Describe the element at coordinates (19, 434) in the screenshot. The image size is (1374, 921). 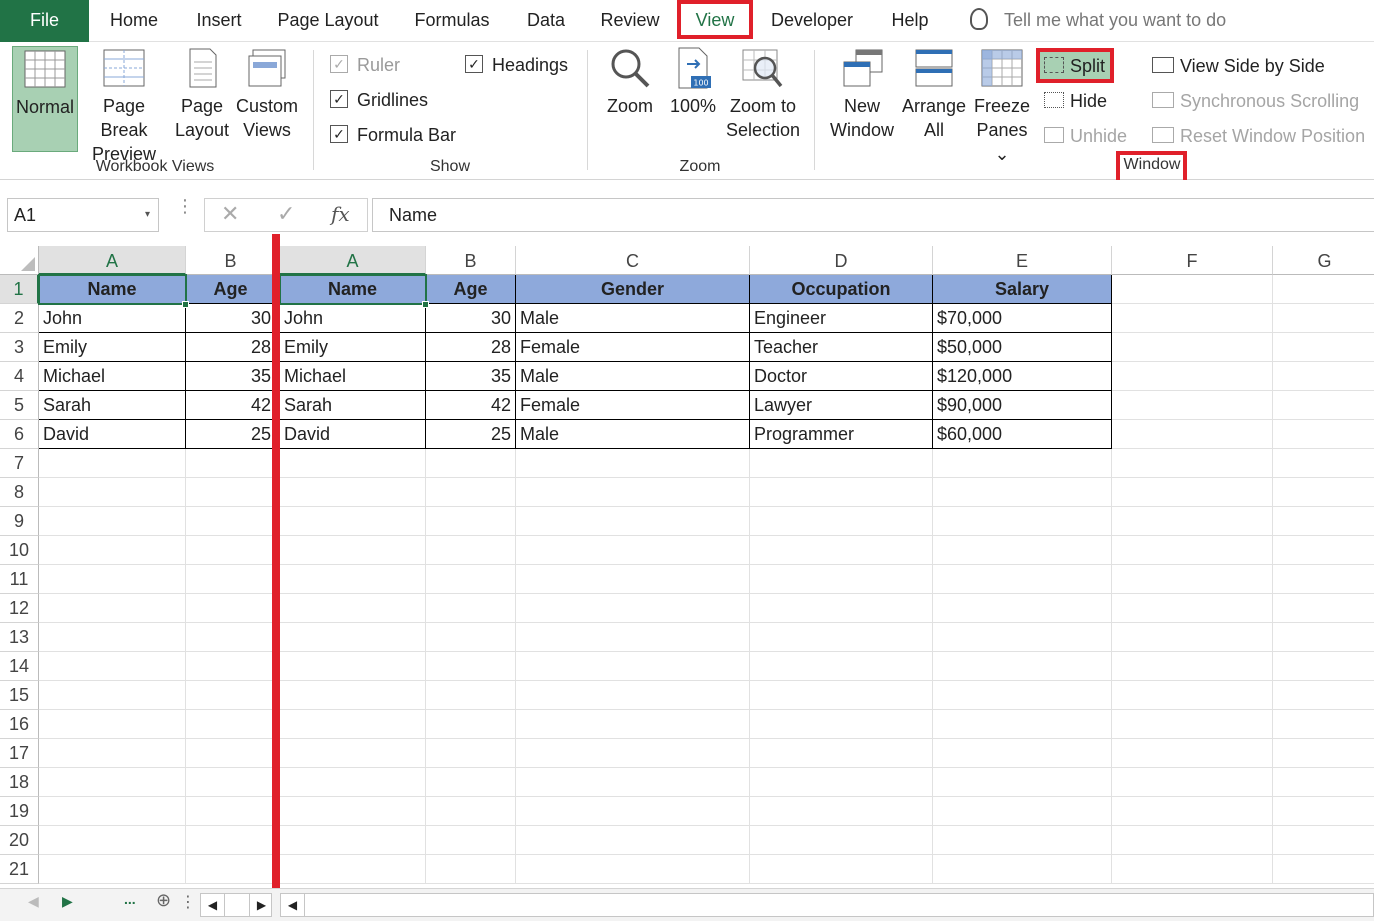
I see `row-header: 6` at that location.